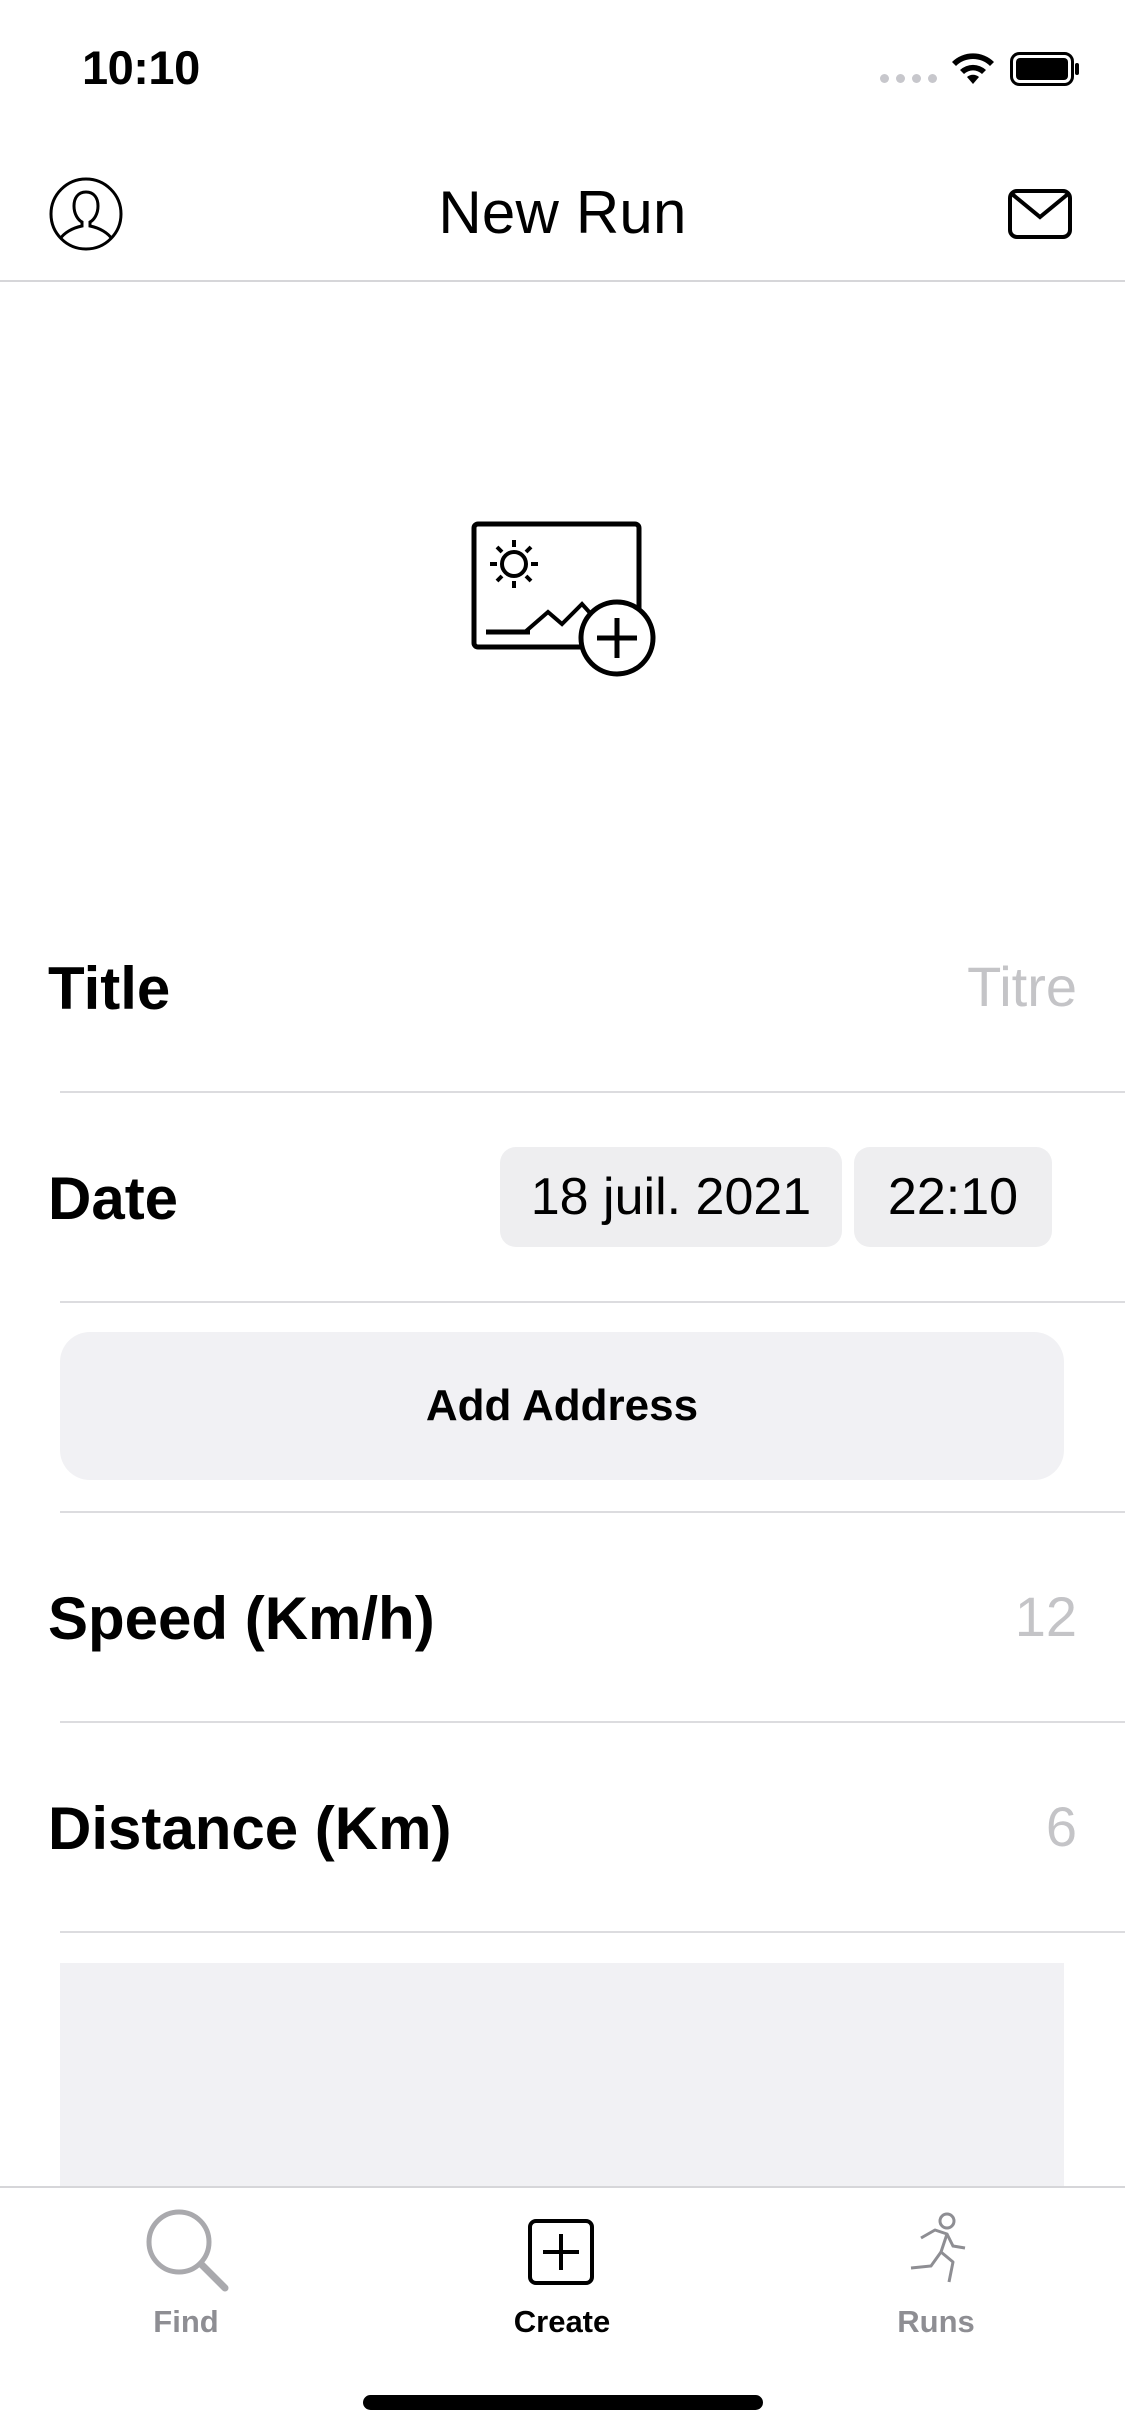  Describe the element at coordinates (562, 66) in the screenshot. I see `status-bar: 10:10` at that location.